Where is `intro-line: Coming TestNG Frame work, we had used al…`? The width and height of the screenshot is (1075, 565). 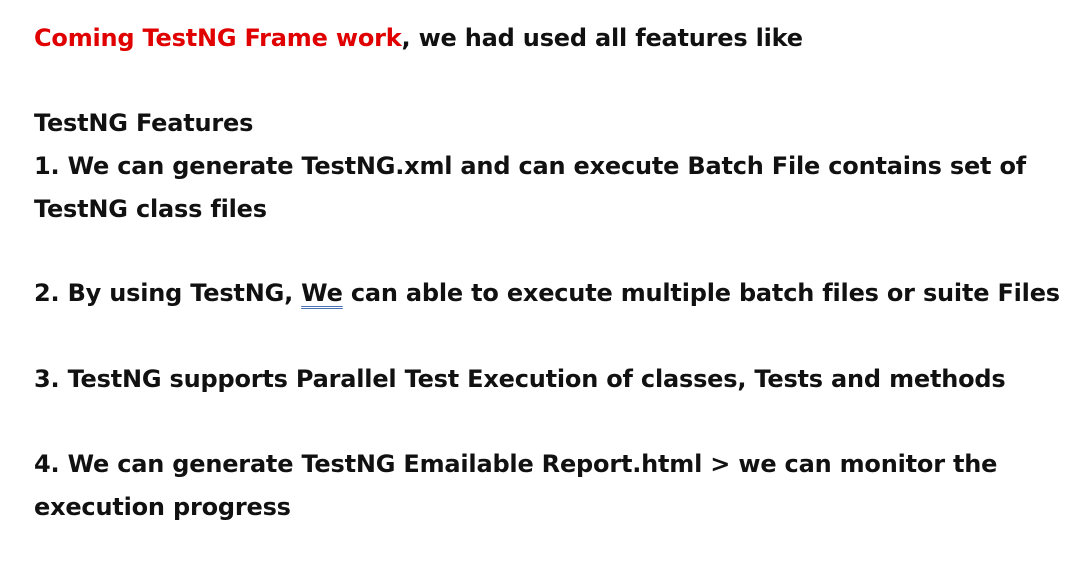
intro-line: Coming TestNG Frame work, we had used al… is located at coordinates (418, 38).